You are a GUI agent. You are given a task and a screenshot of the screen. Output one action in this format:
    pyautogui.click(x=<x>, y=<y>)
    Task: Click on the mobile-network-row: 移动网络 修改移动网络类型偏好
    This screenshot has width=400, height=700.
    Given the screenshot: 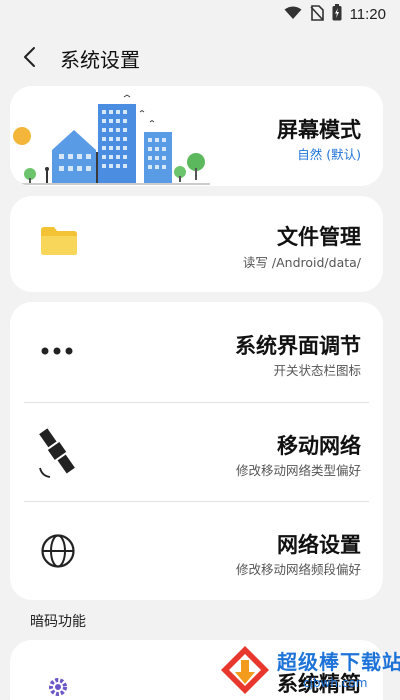 What is the action you would take?
    pyautogui.click(x=196, y=451)
    